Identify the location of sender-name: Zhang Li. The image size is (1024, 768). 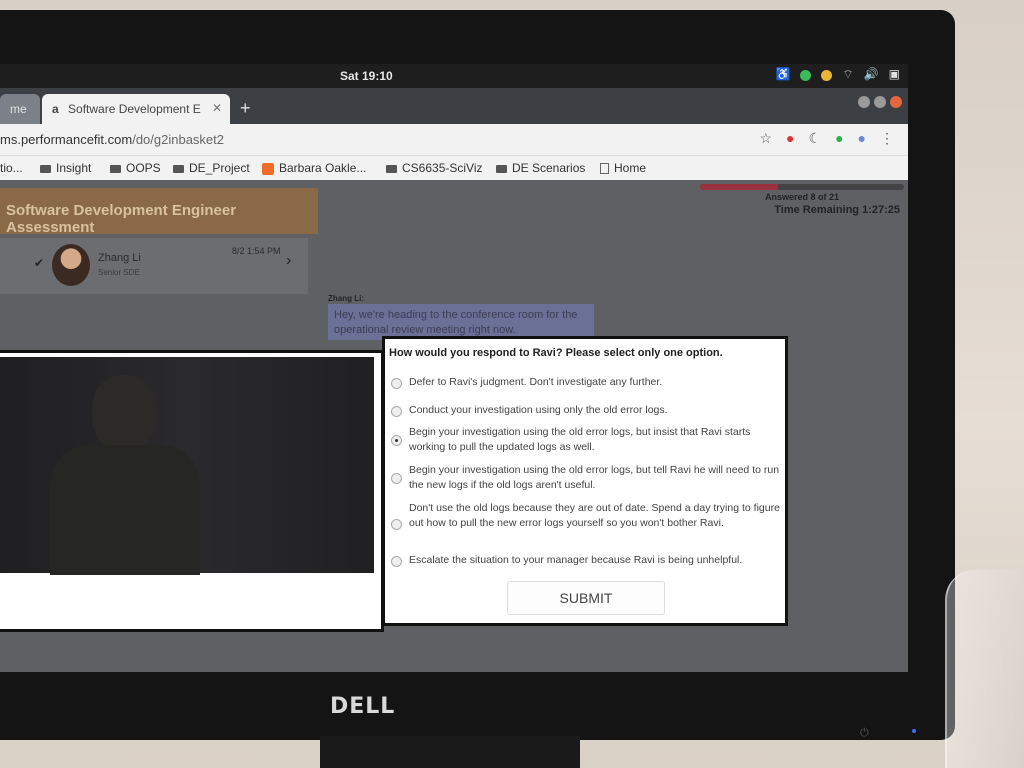
(119, 258).